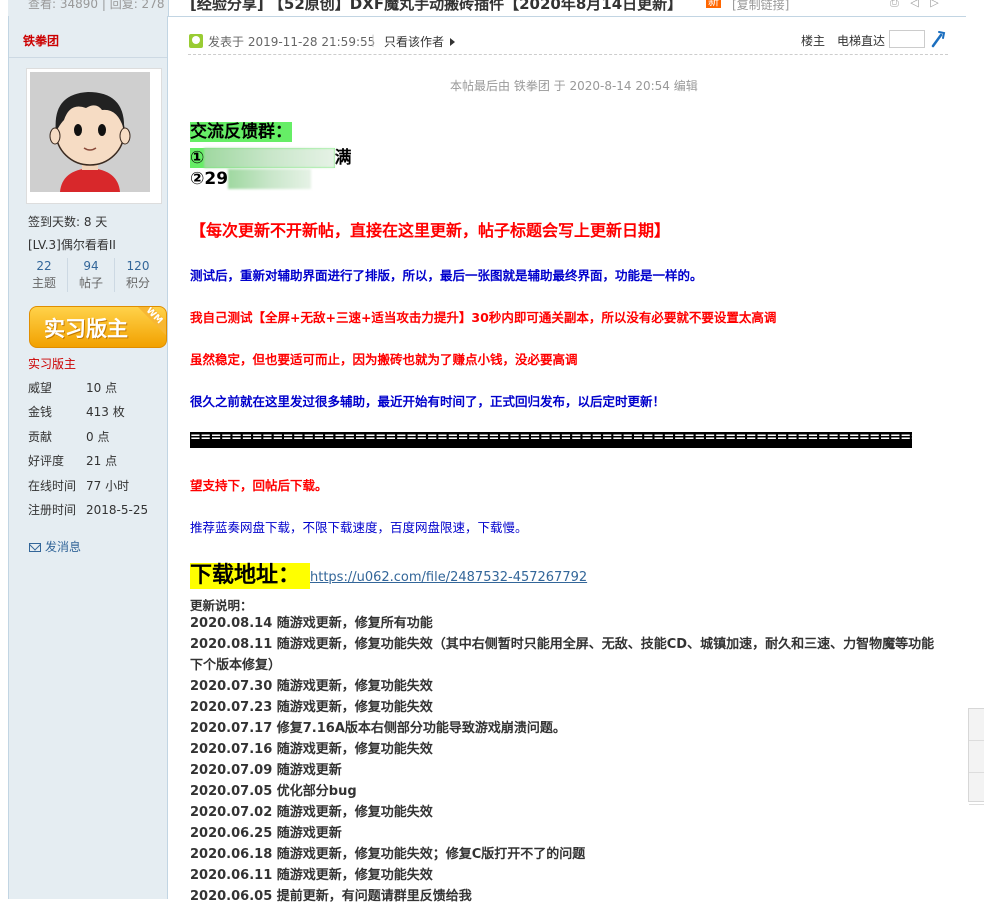 This screenshot has width=984, height=907. What do you see at coordinates (359, 527) in the screenshot?
I see `paragraph-recommend: 推荐蓝奏网盘下载，不限下载速度，百度网盘限速，下载慢。` at bounding box center [359, 527].